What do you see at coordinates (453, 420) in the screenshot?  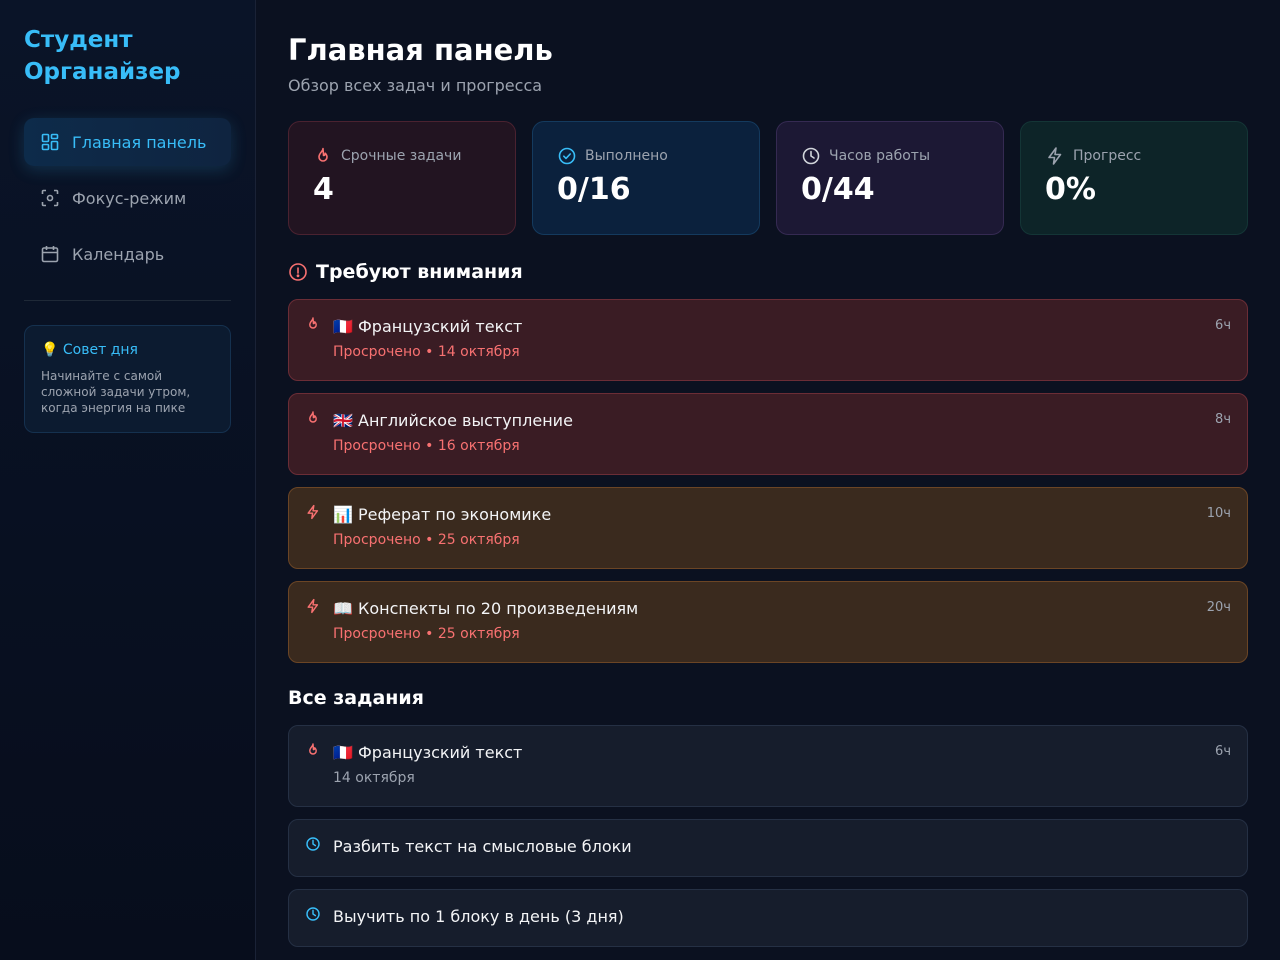 I see `task-title: 🇬🇧 Английское выступление` at bounding box center [453, 420].